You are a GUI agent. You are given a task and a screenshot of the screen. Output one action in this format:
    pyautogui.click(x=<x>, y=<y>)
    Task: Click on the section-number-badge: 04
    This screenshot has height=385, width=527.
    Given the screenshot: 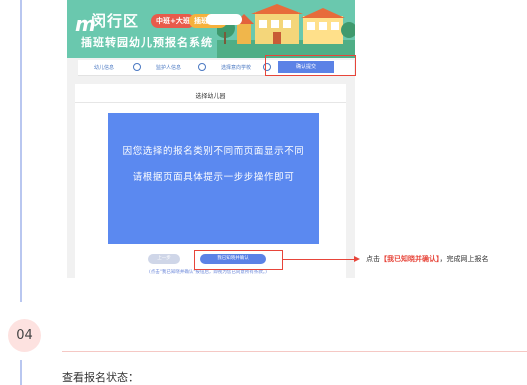 What is the action you would take?
    pyautogui.click(x=24, y=335)
    